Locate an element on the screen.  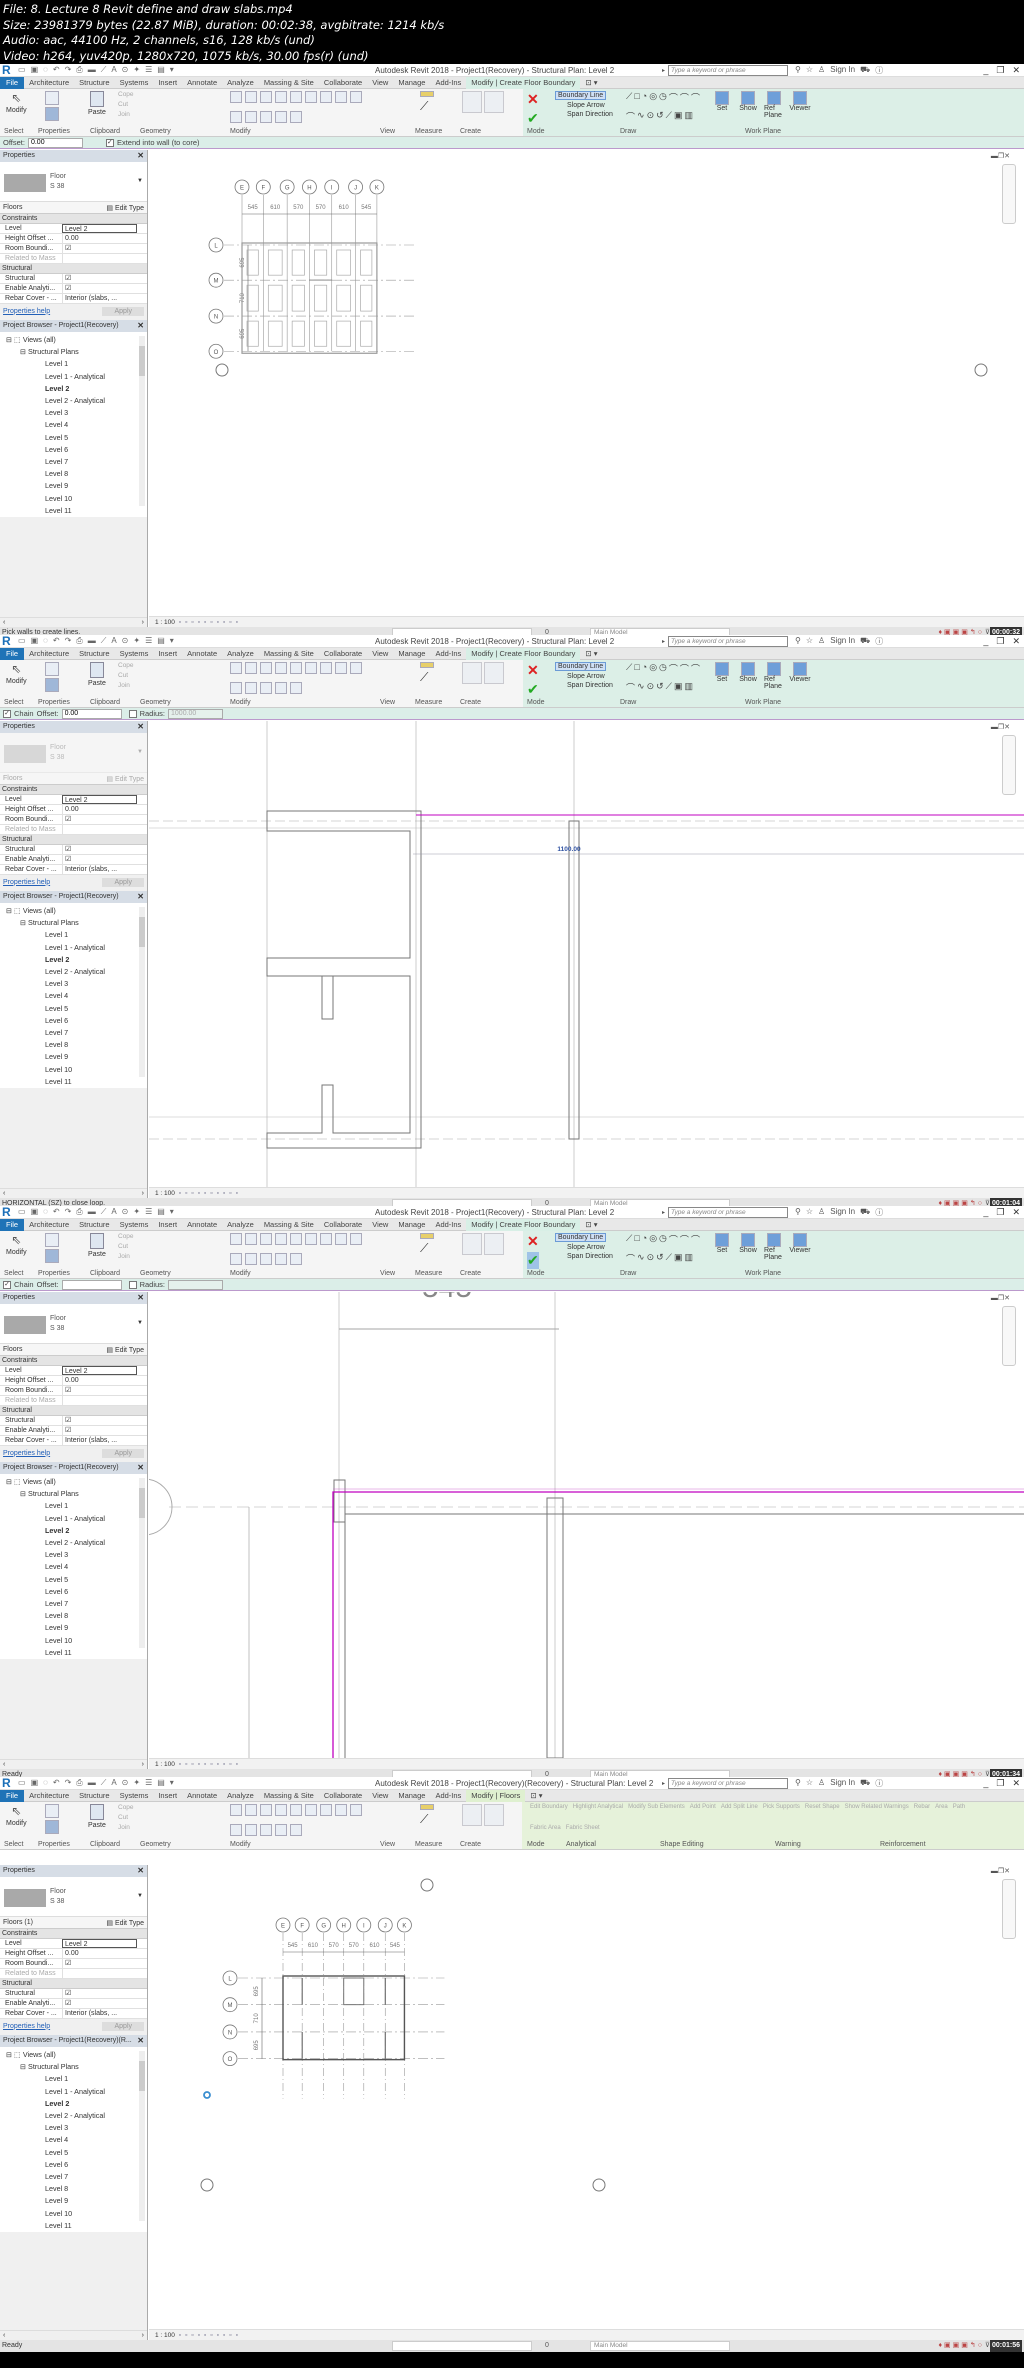
clipboard-item-join: Join is located at coordinates (124, 114).